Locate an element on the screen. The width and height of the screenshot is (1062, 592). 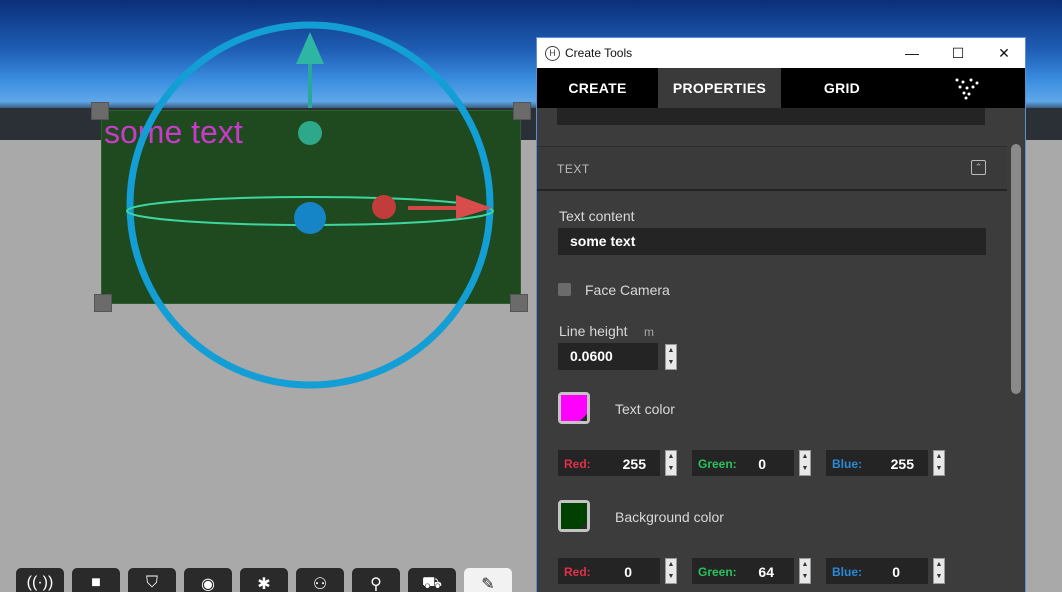
text-blue-stepper: ▲ ▼ is located at coordinates (939, 463).